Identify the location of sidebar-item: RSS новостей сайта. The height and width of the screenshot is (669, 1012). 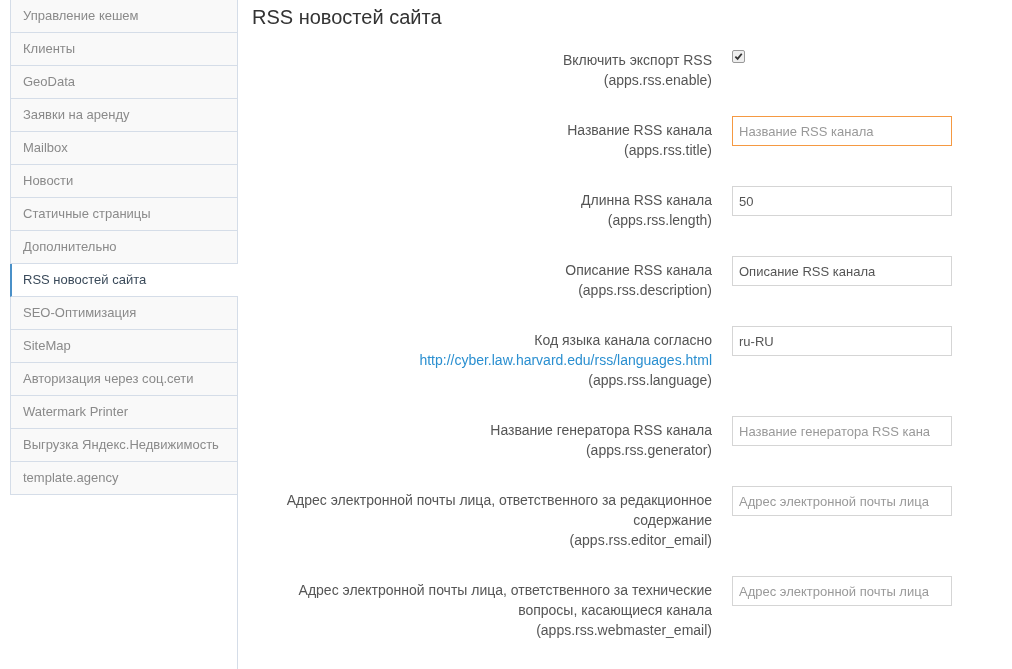
(124, 280).